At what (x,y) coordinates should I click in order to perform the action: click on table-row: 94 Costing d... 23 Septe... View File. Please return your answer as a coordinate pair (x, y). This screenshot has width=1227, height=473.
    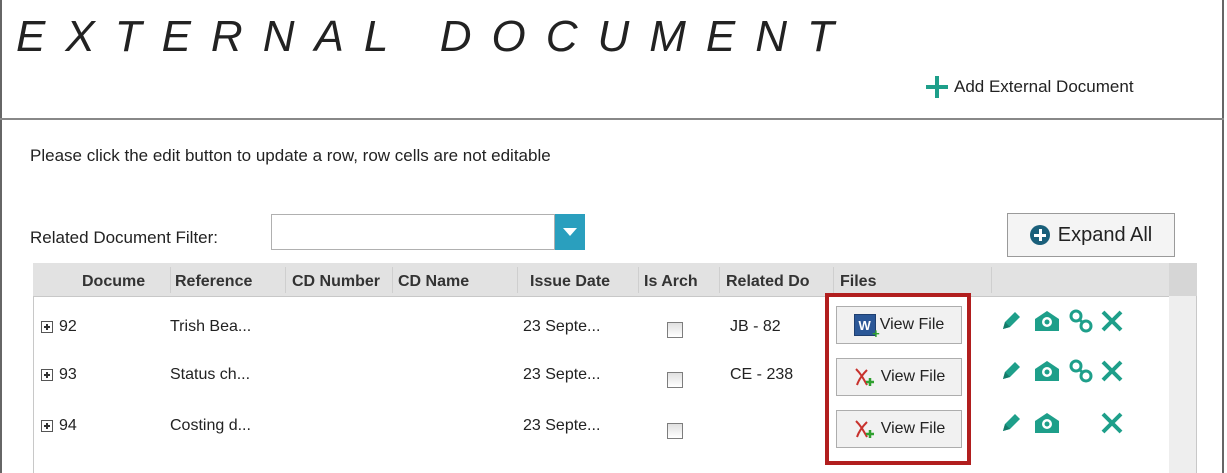
    Looking at the image, I should click on (601, 428).